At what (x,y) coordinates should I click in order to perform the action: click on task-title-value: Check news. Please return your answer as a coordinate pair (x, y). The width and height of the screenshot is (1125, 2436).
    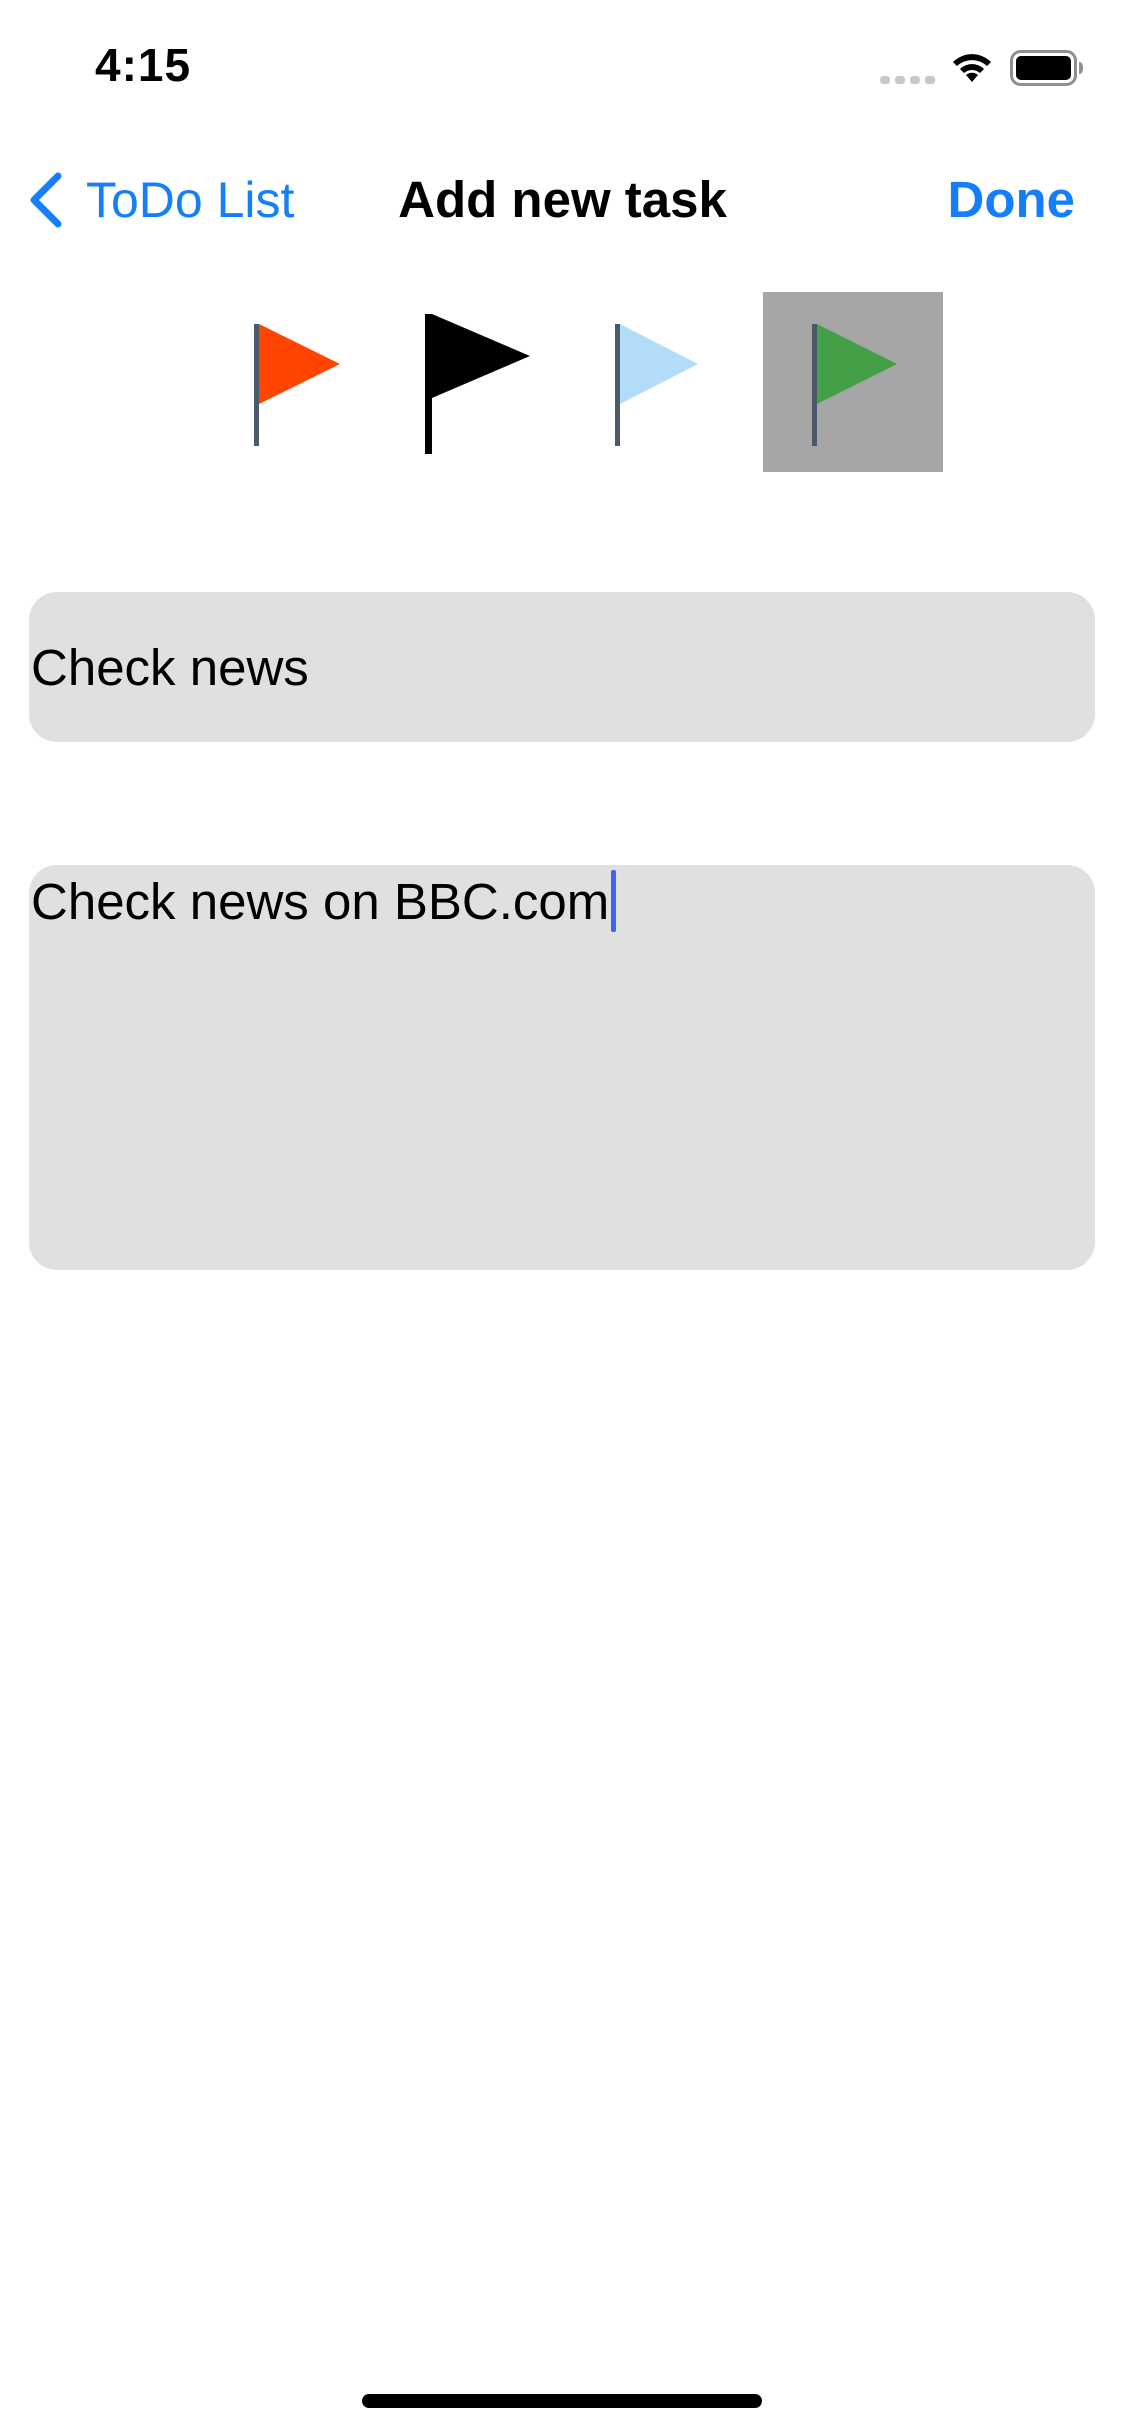
    Looking at the image, I should click on (170, 667).